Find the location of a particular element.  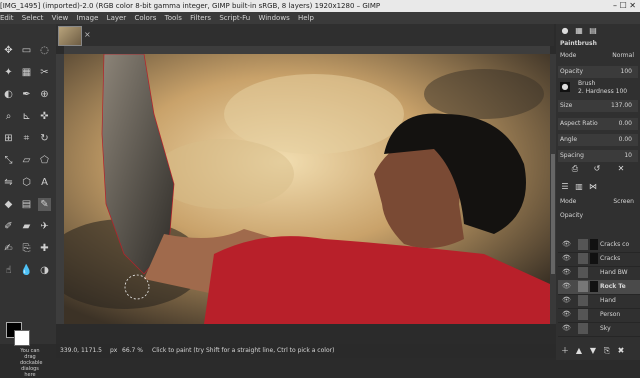

paths-icon: ✒ is located at coordinates (26, 94).